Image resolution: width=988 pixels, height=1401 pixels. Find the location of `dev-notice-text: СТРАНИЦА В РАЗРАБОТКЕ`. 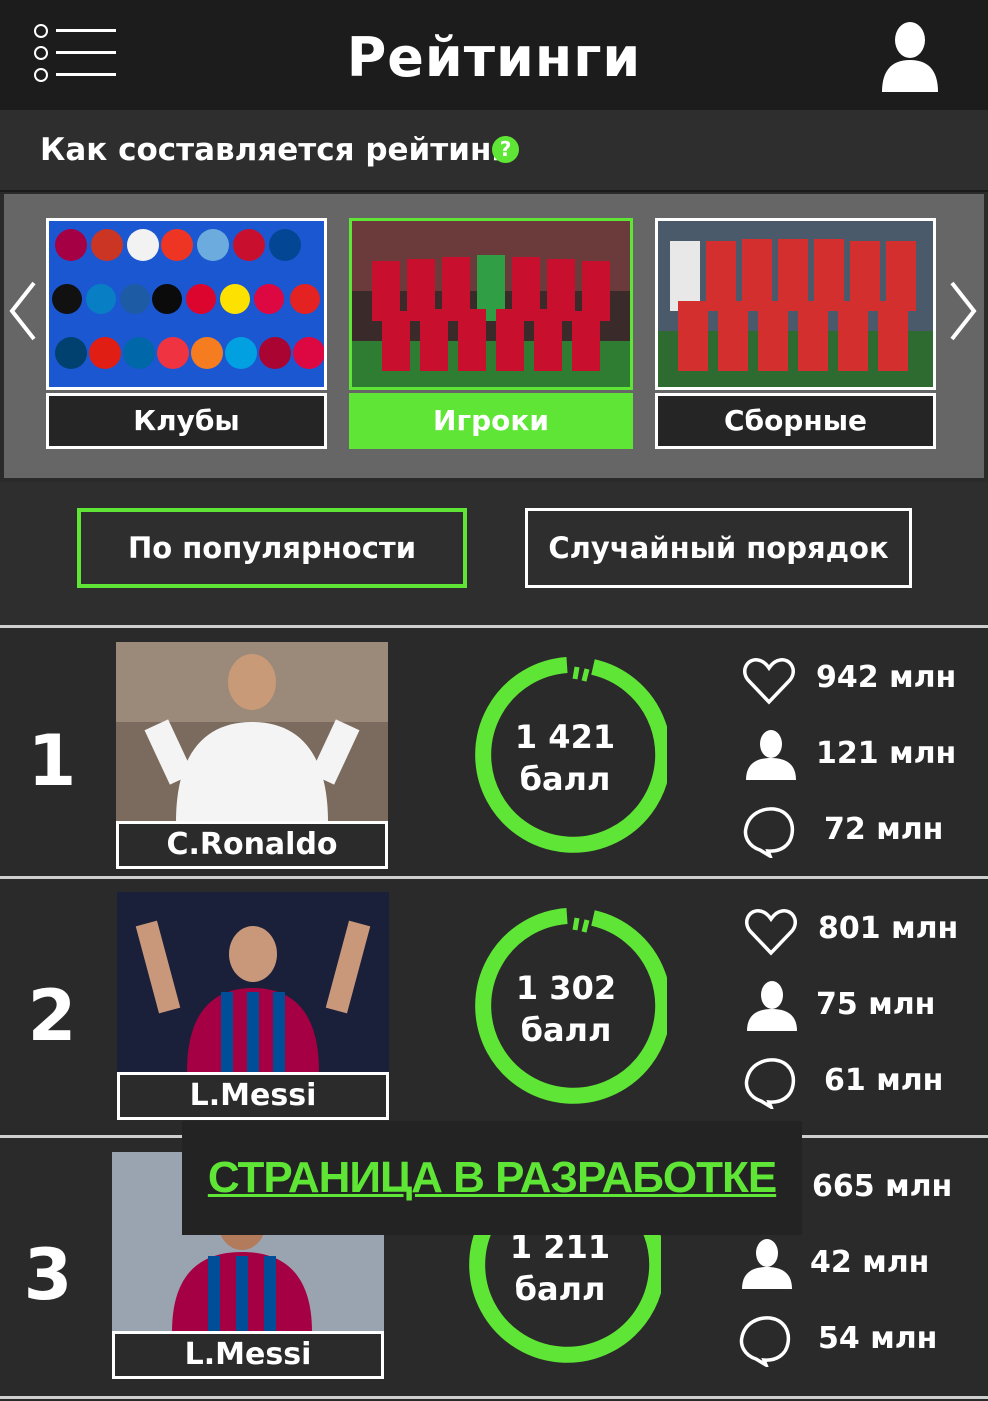

dev-notice-text: СТРАНИЦА В РАЗРАБОТКЕ is located at coordinates (492, 1177).